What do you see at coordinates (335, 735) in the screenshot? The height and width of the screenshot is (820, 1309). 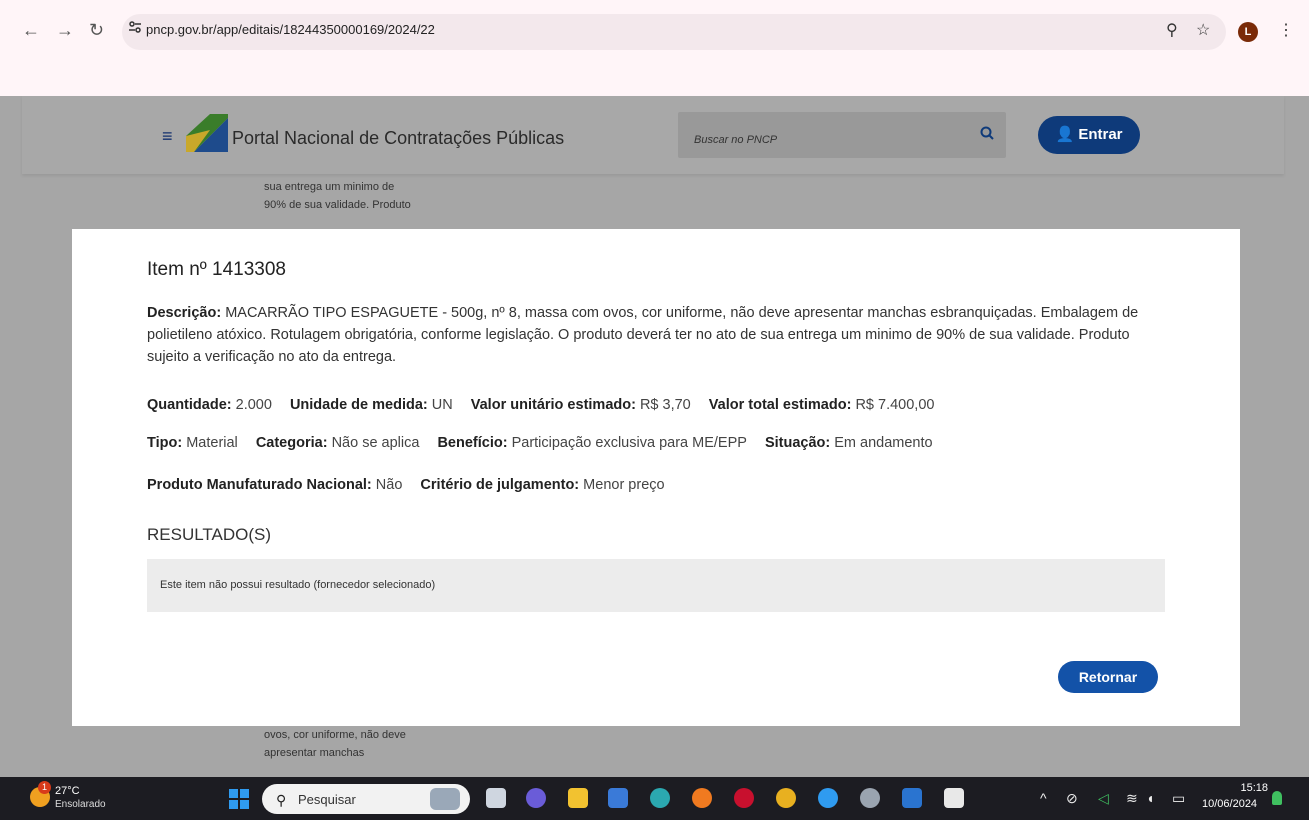 I see `bg-line: ovos, cor uniforme, não deve` at bounding box center [335, 735].